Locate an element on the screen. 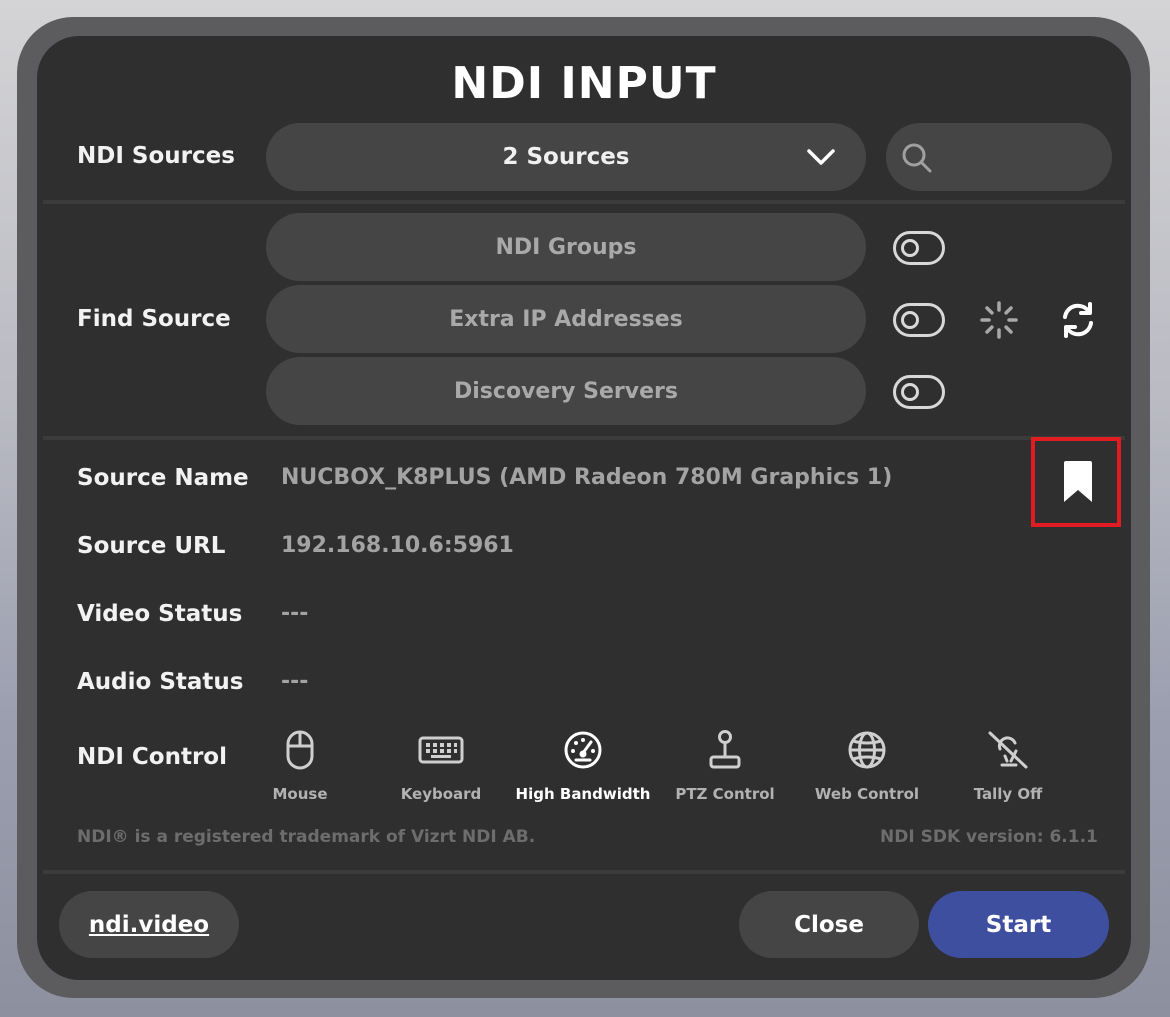  control-high-bandwidth: High Bandwidth is located at coordinates (583, 766).